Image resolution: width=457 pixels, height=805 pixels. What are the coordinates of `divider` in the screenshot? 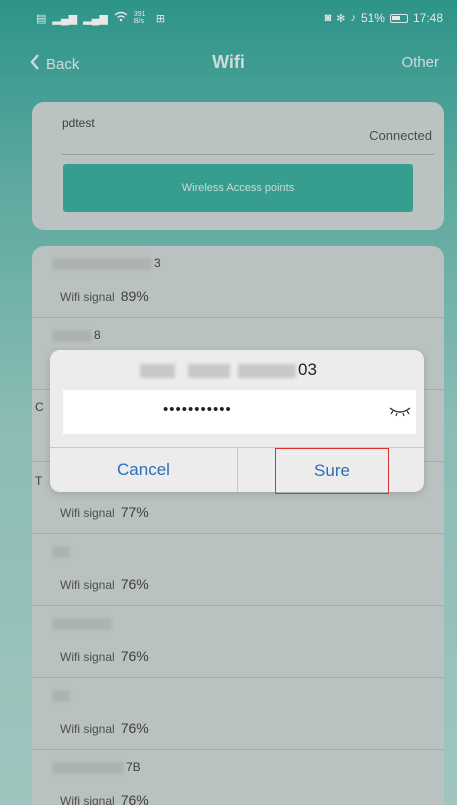 It's located at (237, 470).